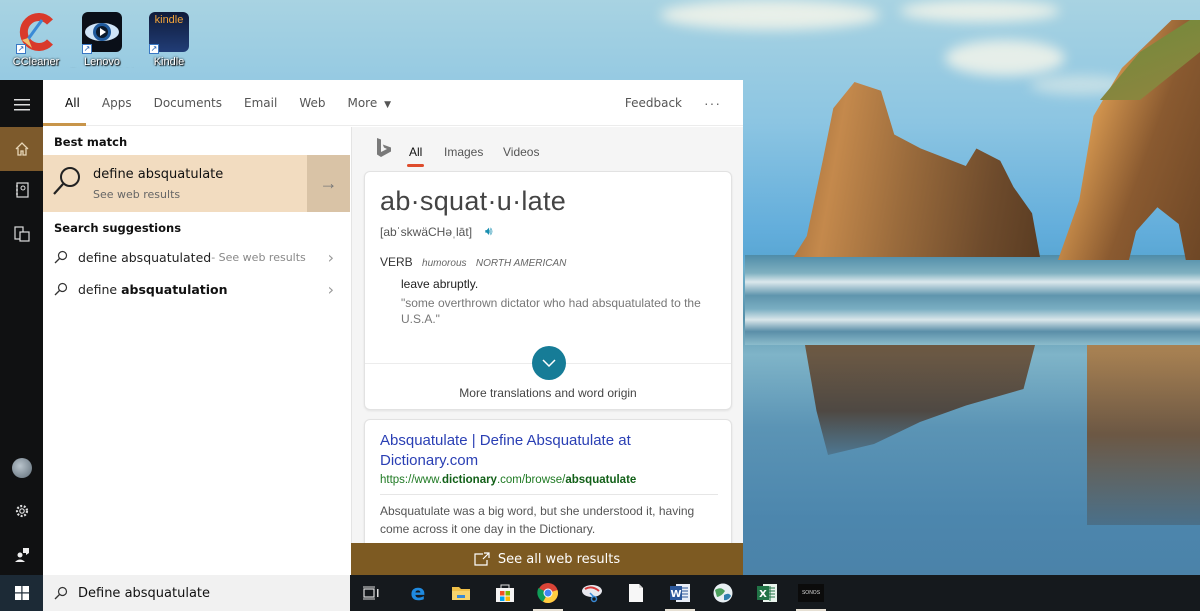 This screenshot has height=611, width=1200. I want to click on store-icon, so click(505, 593).